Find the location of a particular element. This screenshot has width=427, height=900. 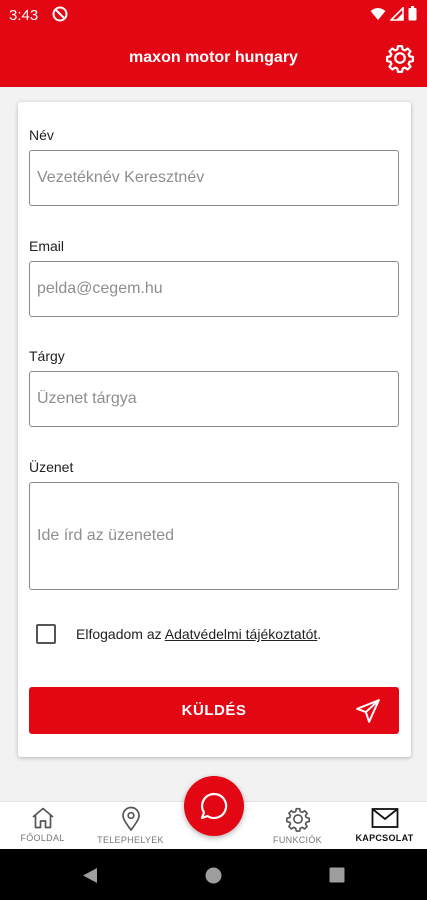

battery-icon is located at coordinates (412, 16).